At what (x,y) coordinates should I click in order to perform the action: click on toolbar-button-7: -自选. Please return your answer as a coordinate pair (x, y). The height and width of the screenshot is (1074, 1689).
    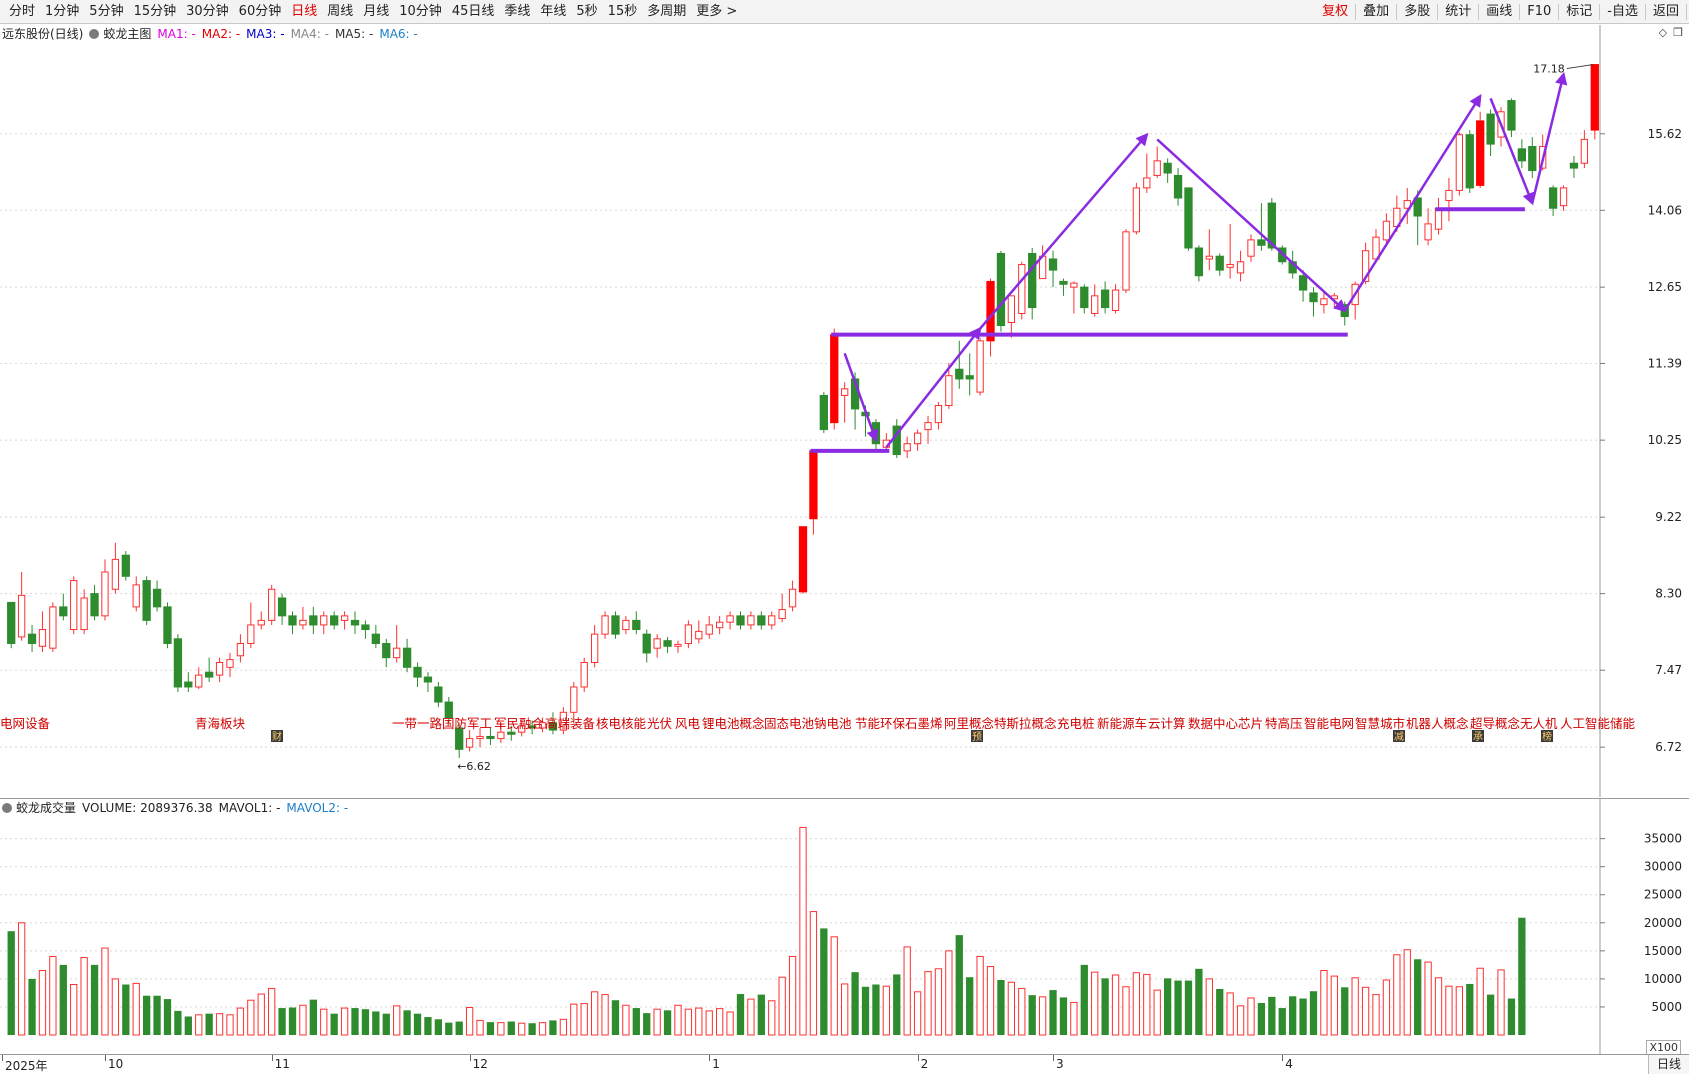
    Looking at the image, I should click on (1622, 12).